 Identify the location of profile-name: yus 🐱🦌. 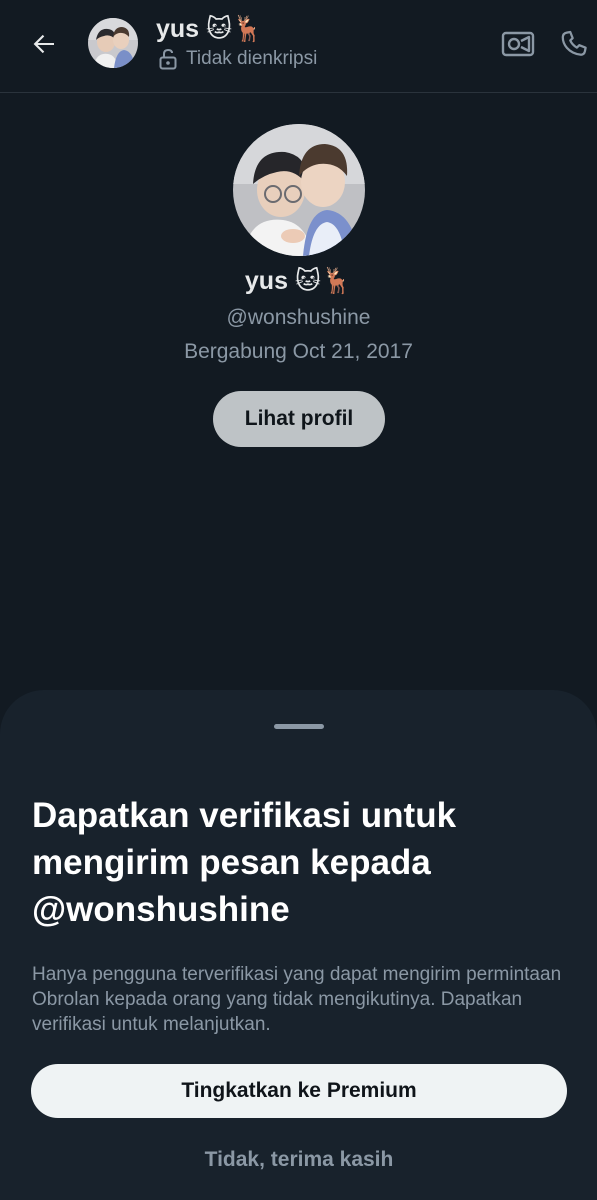
(298, 281).